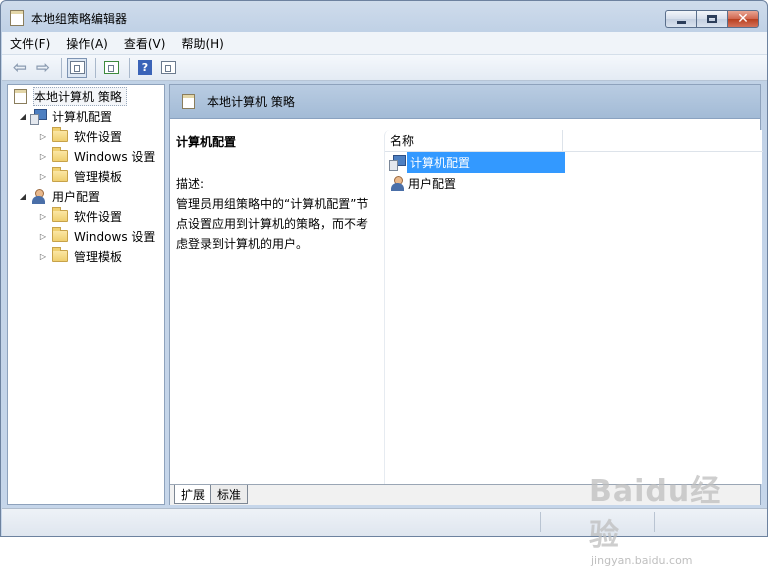  Describe the element at coordinates (80, 96) in the screenshot. I see `tree-item-label: 本地计算机 策略` at that location.